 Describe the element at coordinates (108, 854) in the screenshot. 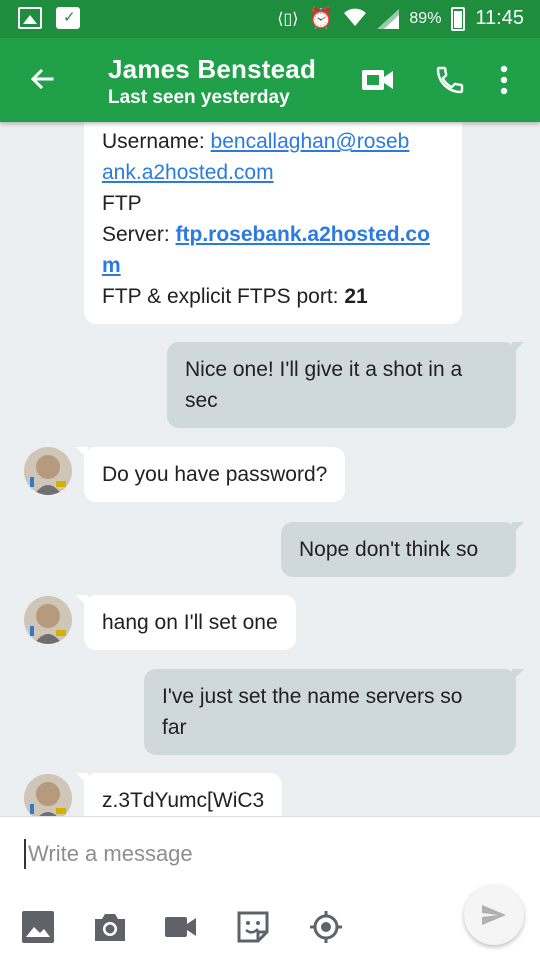

I see `message-input: Write a message` at that location.